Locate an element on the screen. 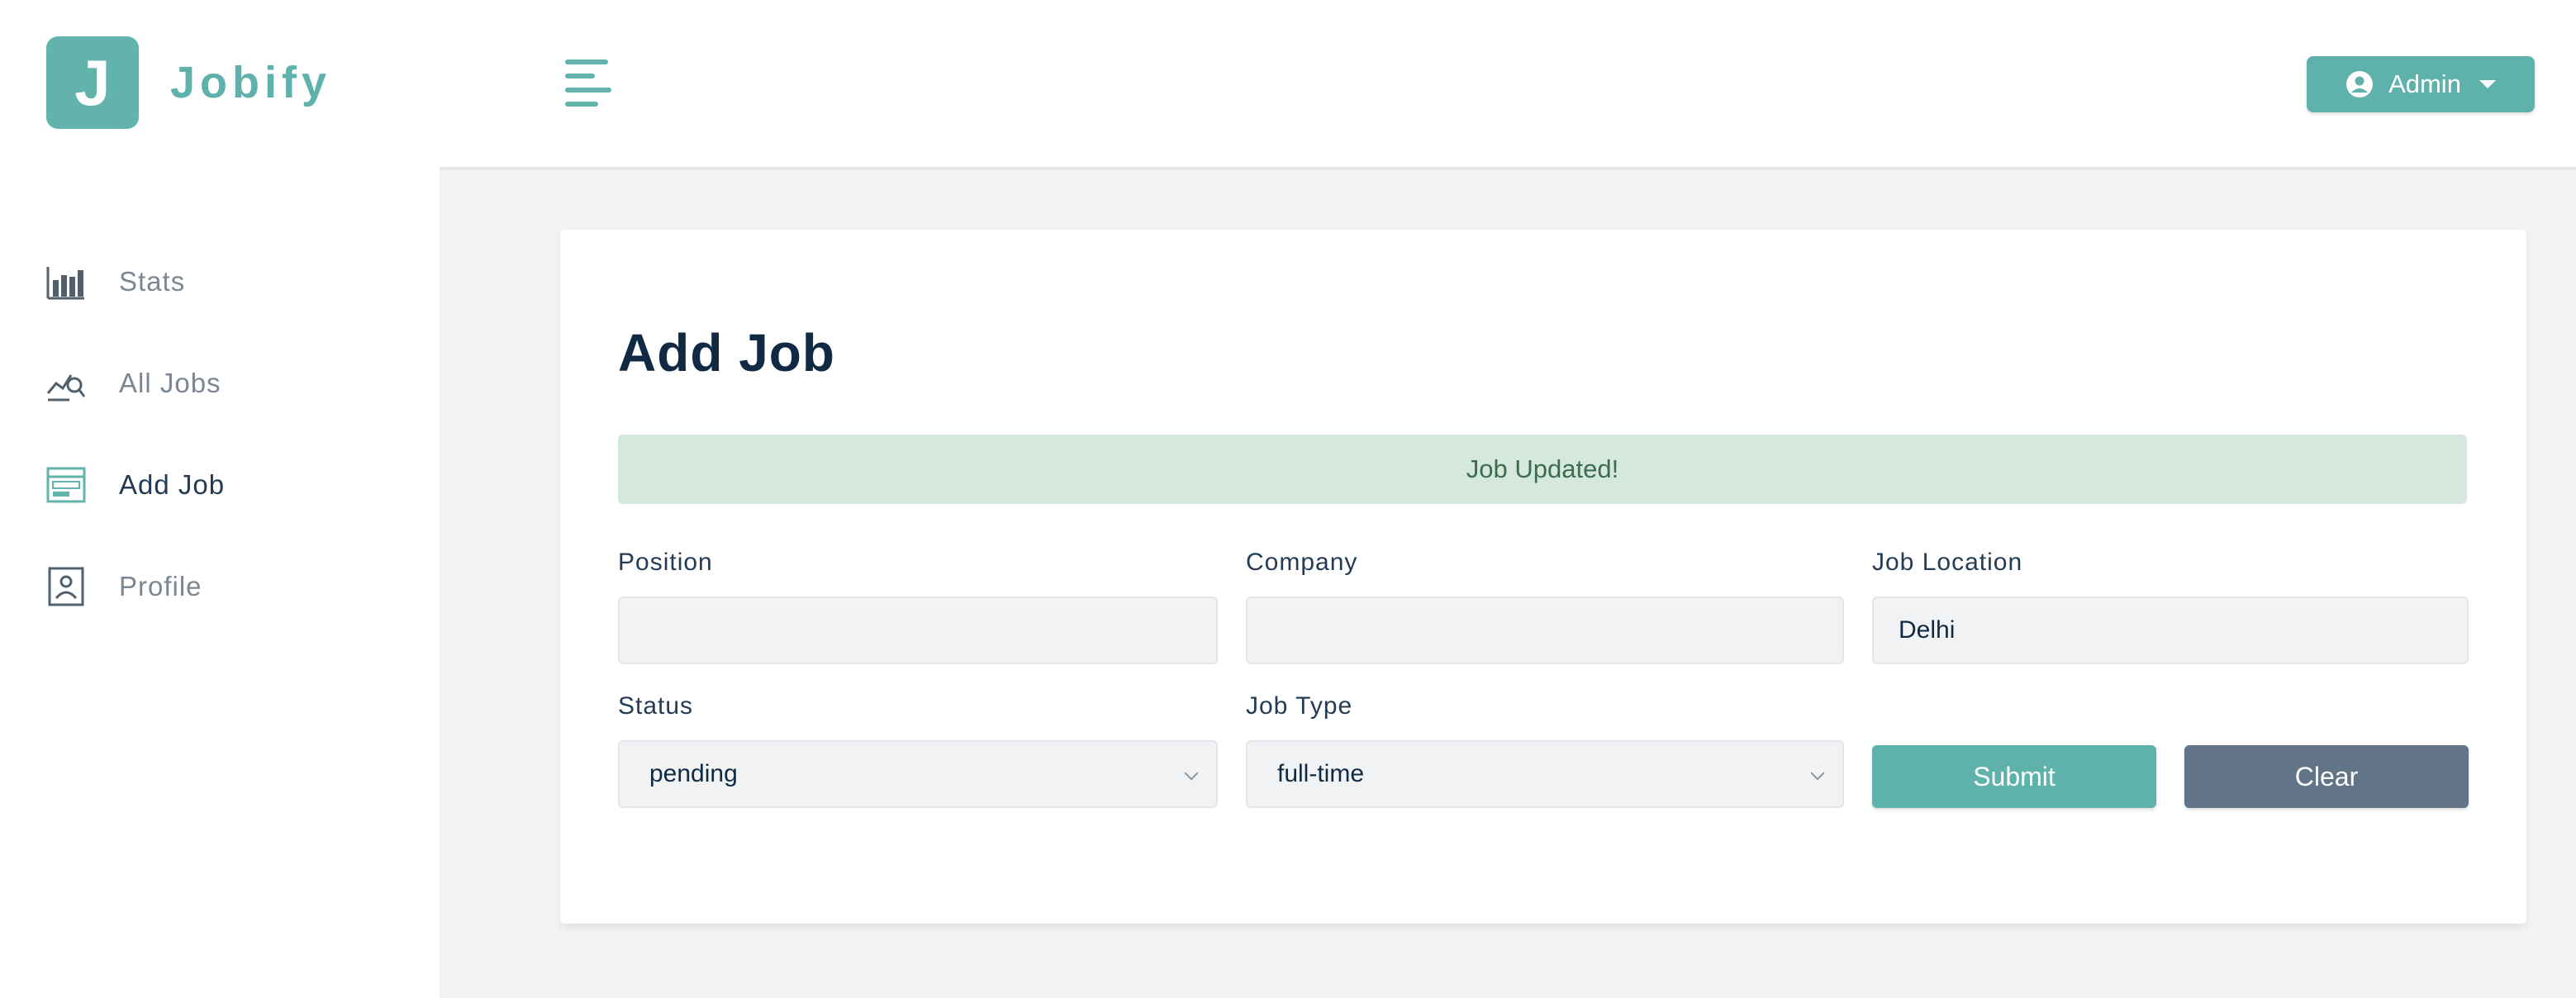  sidebar-item-label: Stats is located at coordinates (152, 281).